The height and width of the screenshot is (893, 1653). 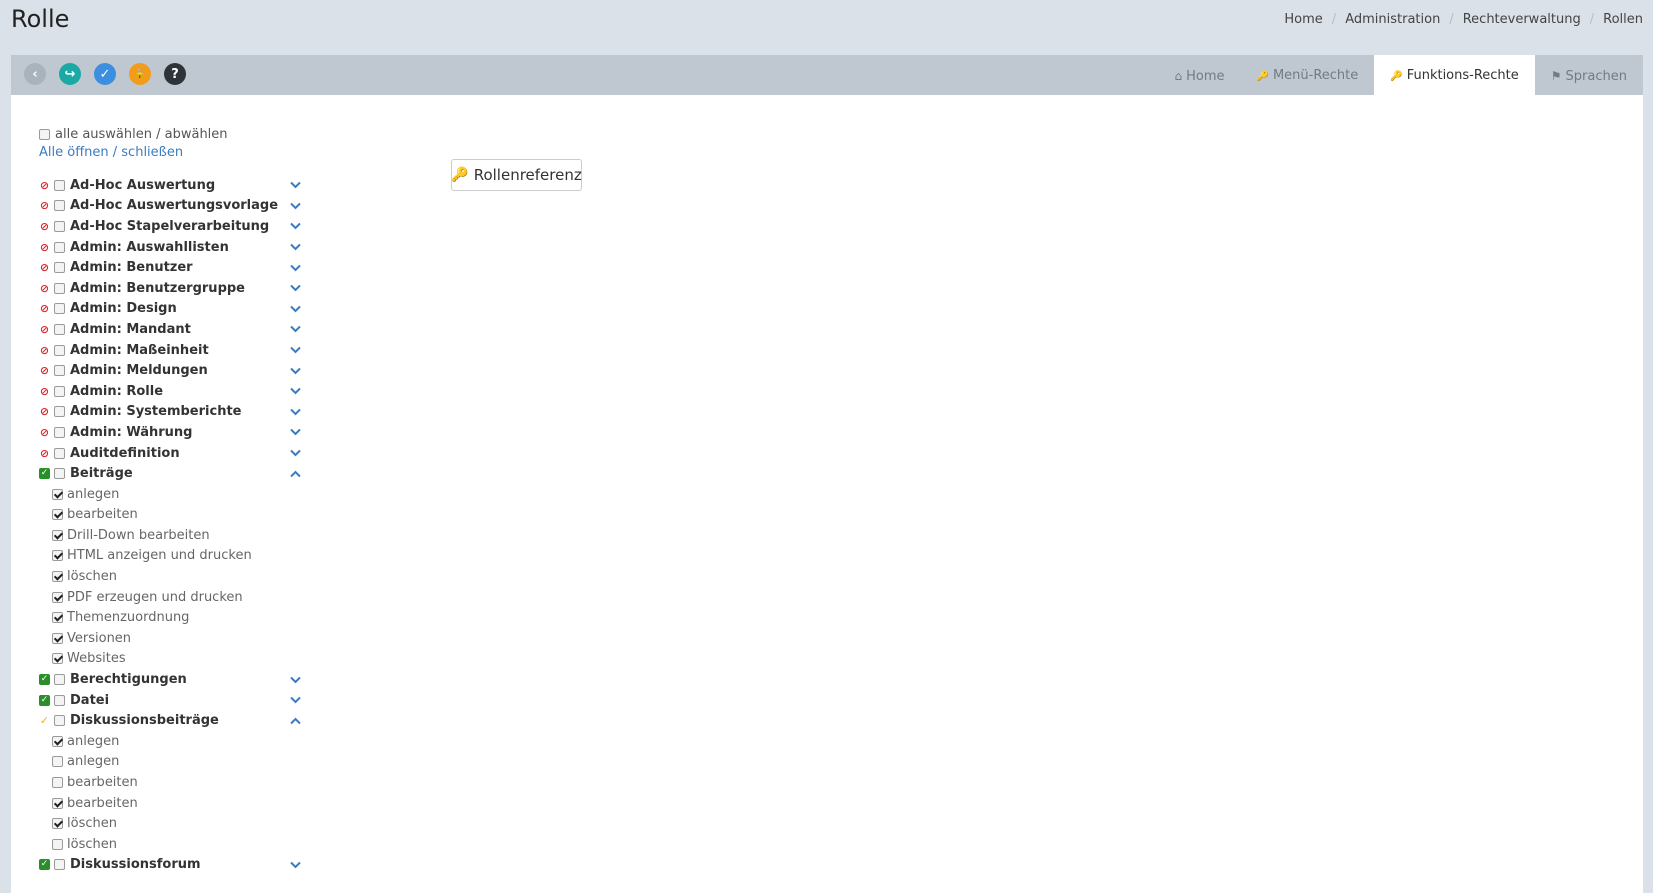 I want to click on permission-item: Versionen, so click(x=174, y=638).